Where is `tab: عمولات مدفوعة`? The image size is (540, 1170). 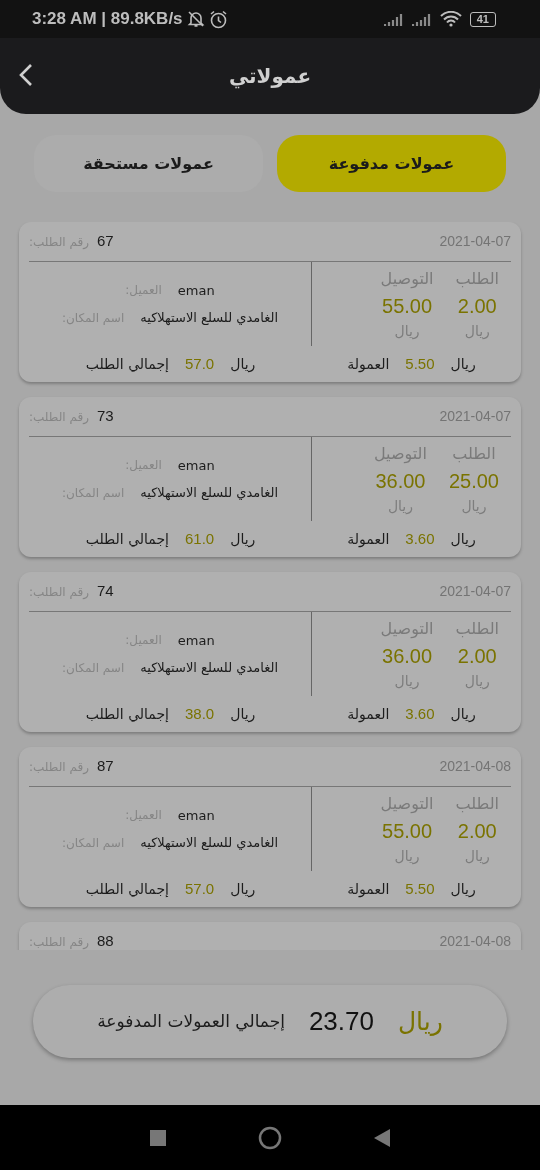 tab: عمولات مدفوعة is located at coordinates (391, 163).